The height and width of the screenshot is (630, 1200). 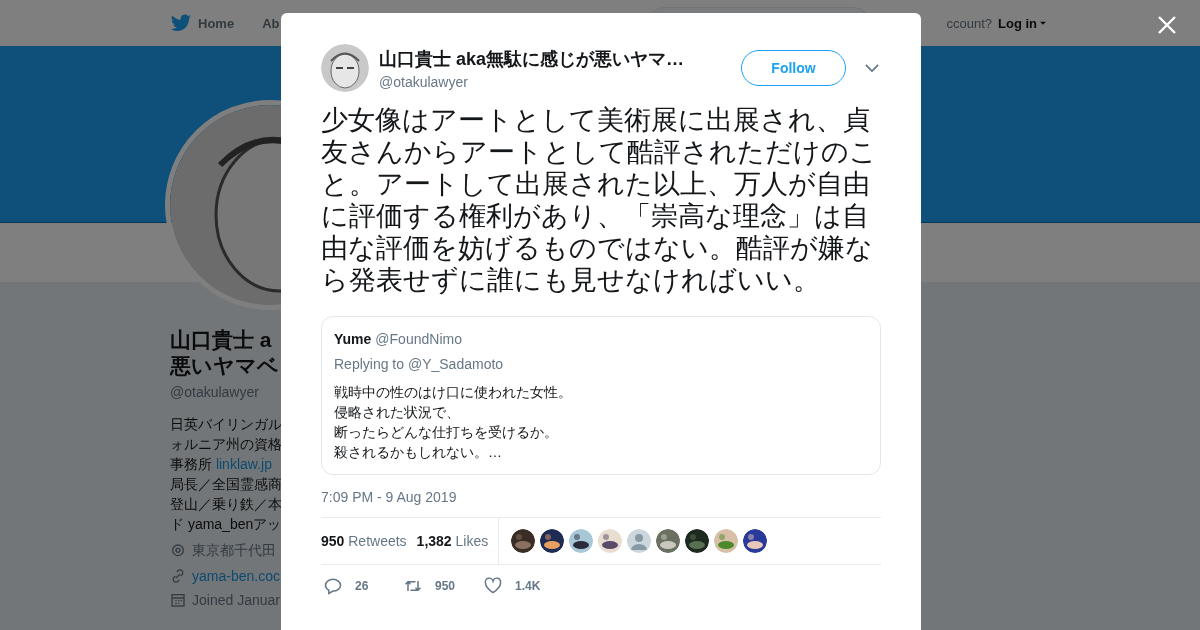 What do you see at coordinates (225, 424) in the screenshot?
I see `bio-text: 日英バイリンガル` at bounding box center [225, 424].